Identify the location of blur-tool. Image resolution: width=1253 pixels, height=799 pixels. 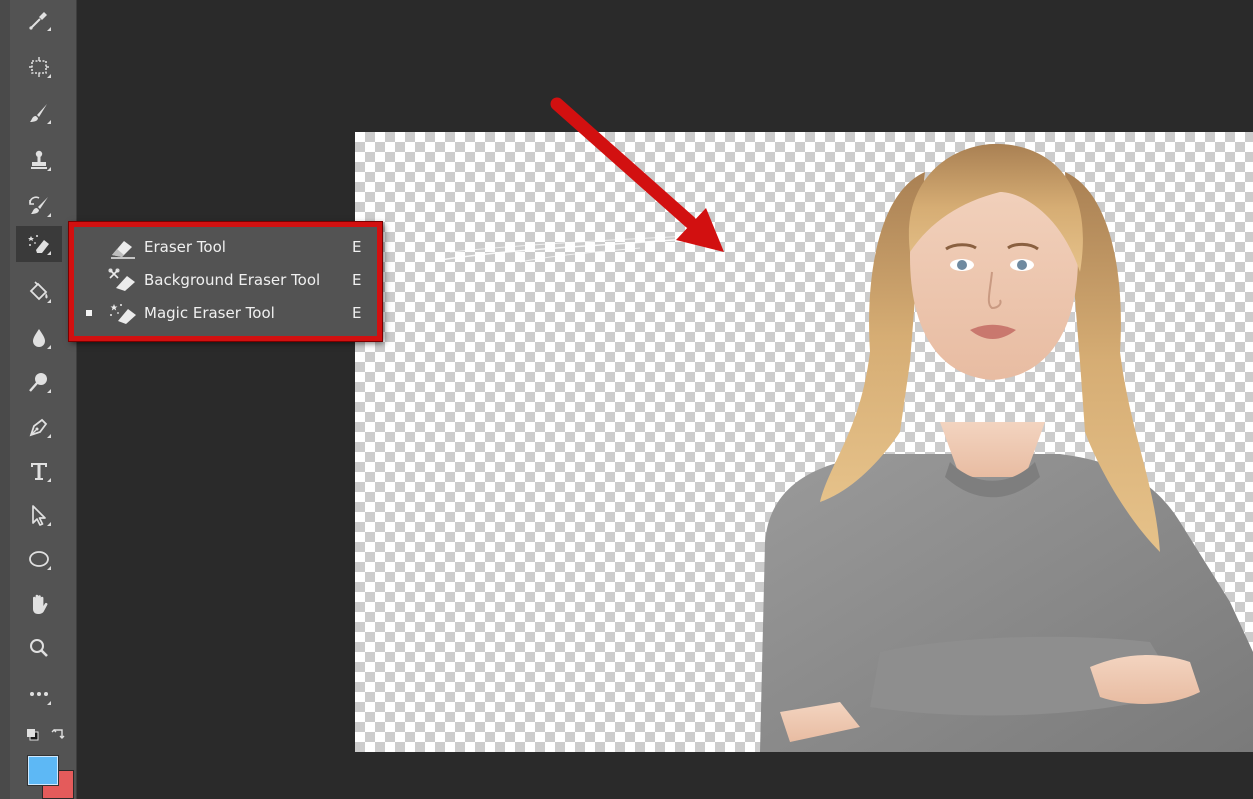
(39, 338).